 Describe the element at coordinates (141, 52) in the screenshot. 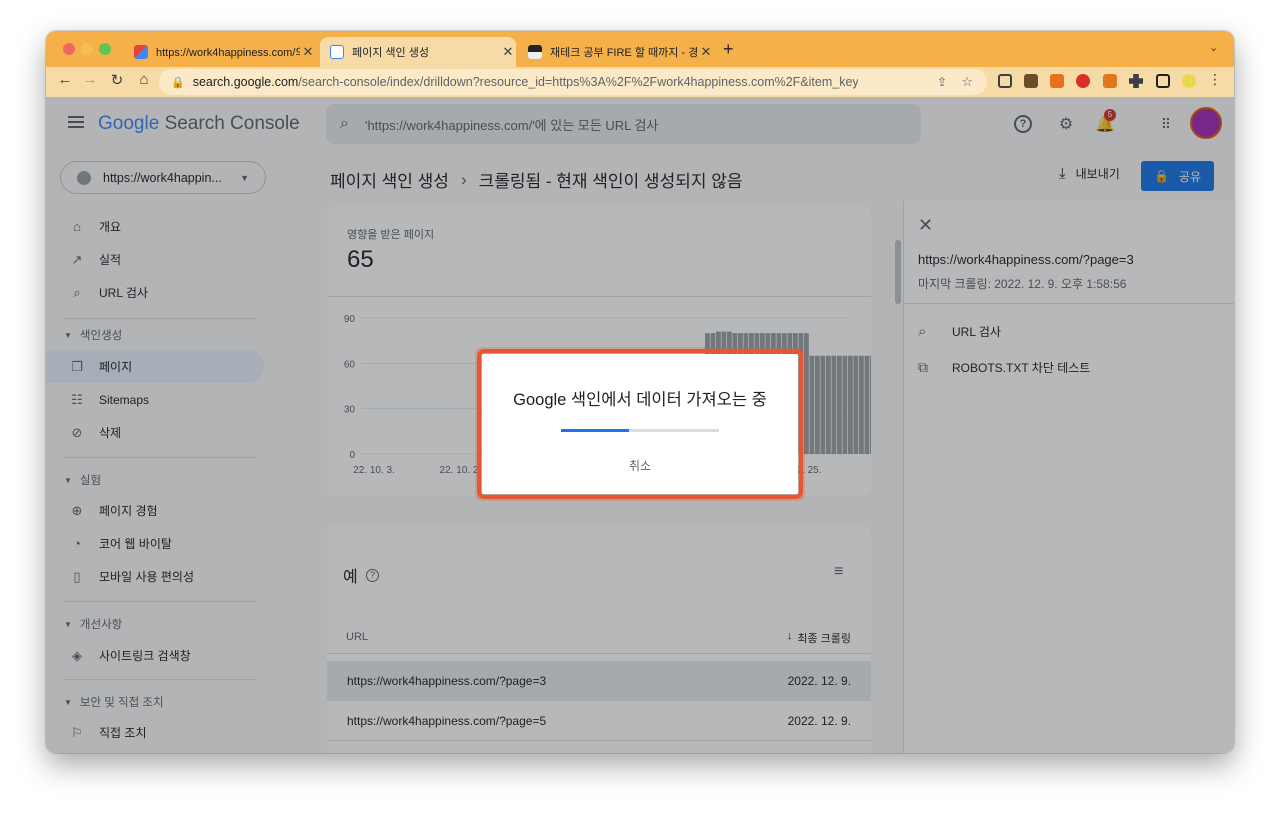

I see `gmail-icon` at that location.